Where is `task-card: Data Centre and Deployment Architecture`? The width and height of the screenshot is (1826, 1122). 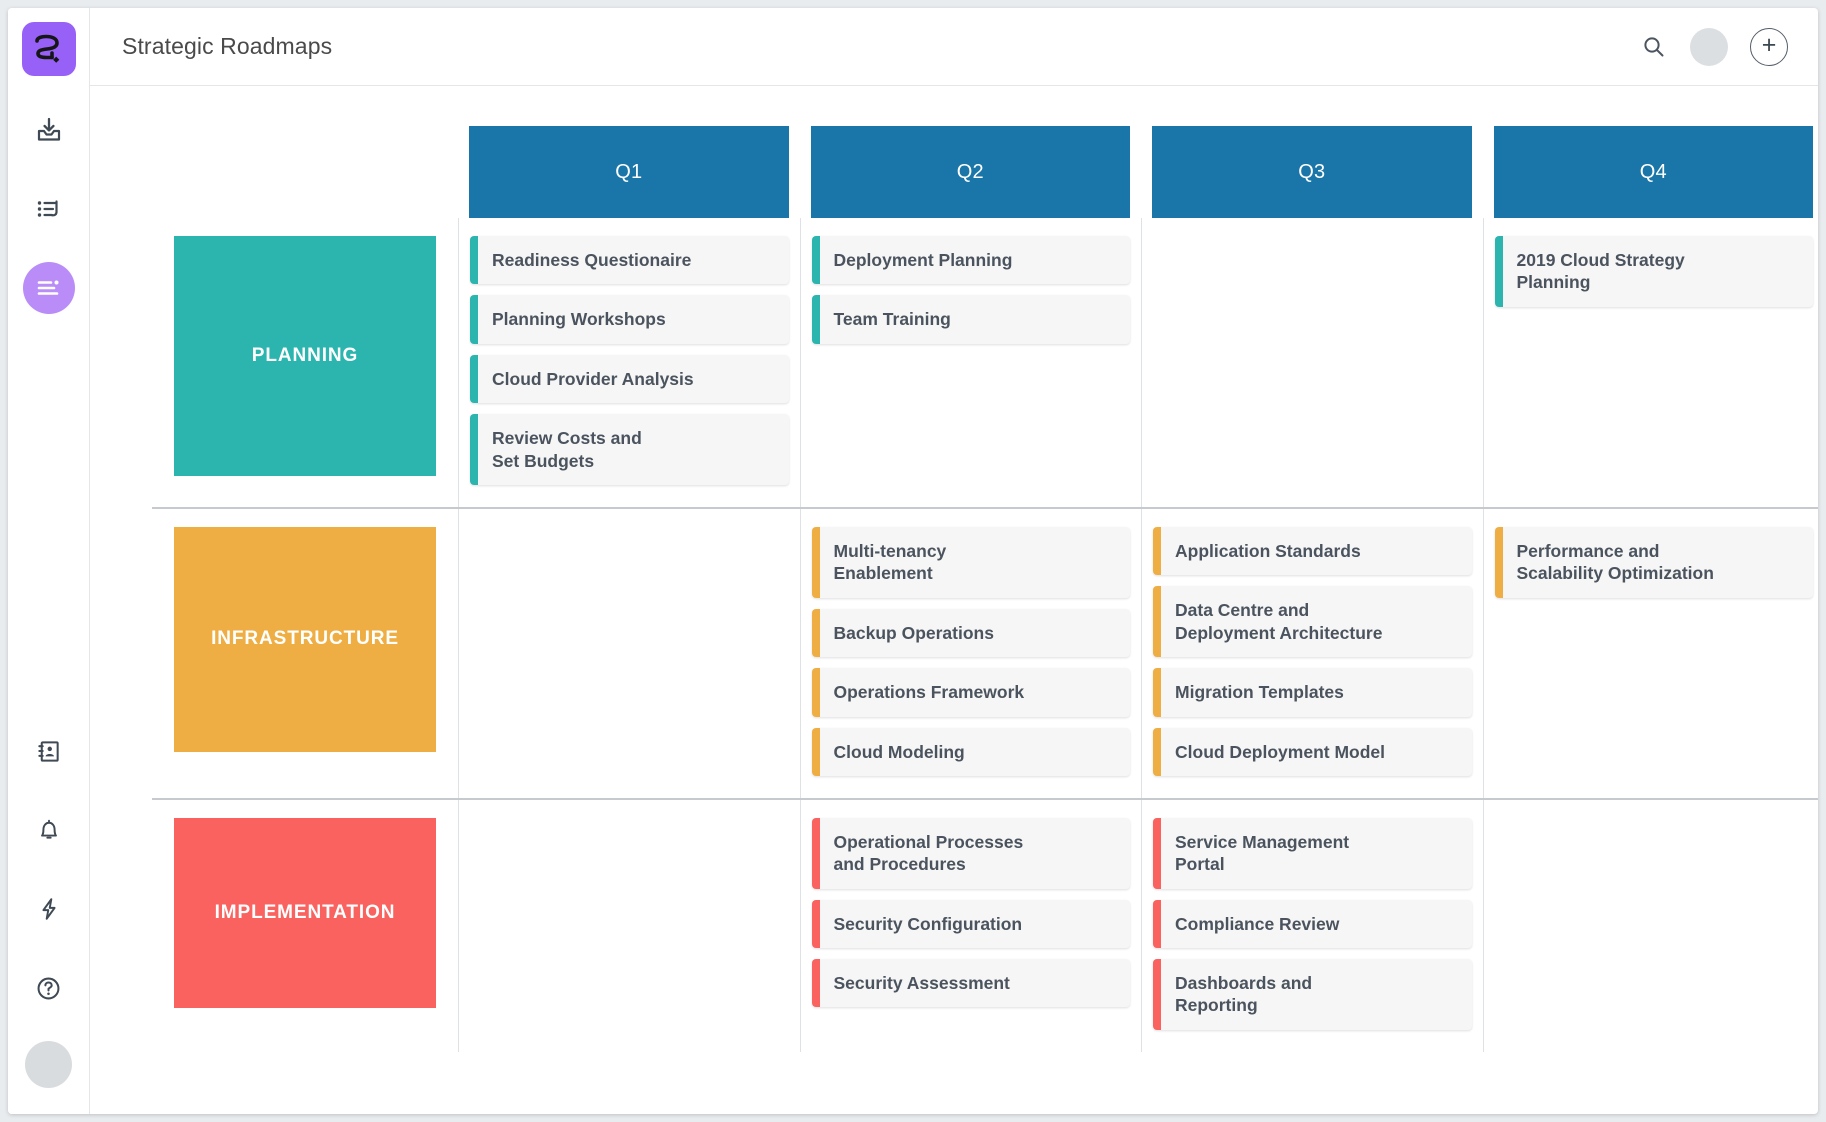
task-card: Data Centre and Deployment Architecture is located at coordinates (1312, 622).